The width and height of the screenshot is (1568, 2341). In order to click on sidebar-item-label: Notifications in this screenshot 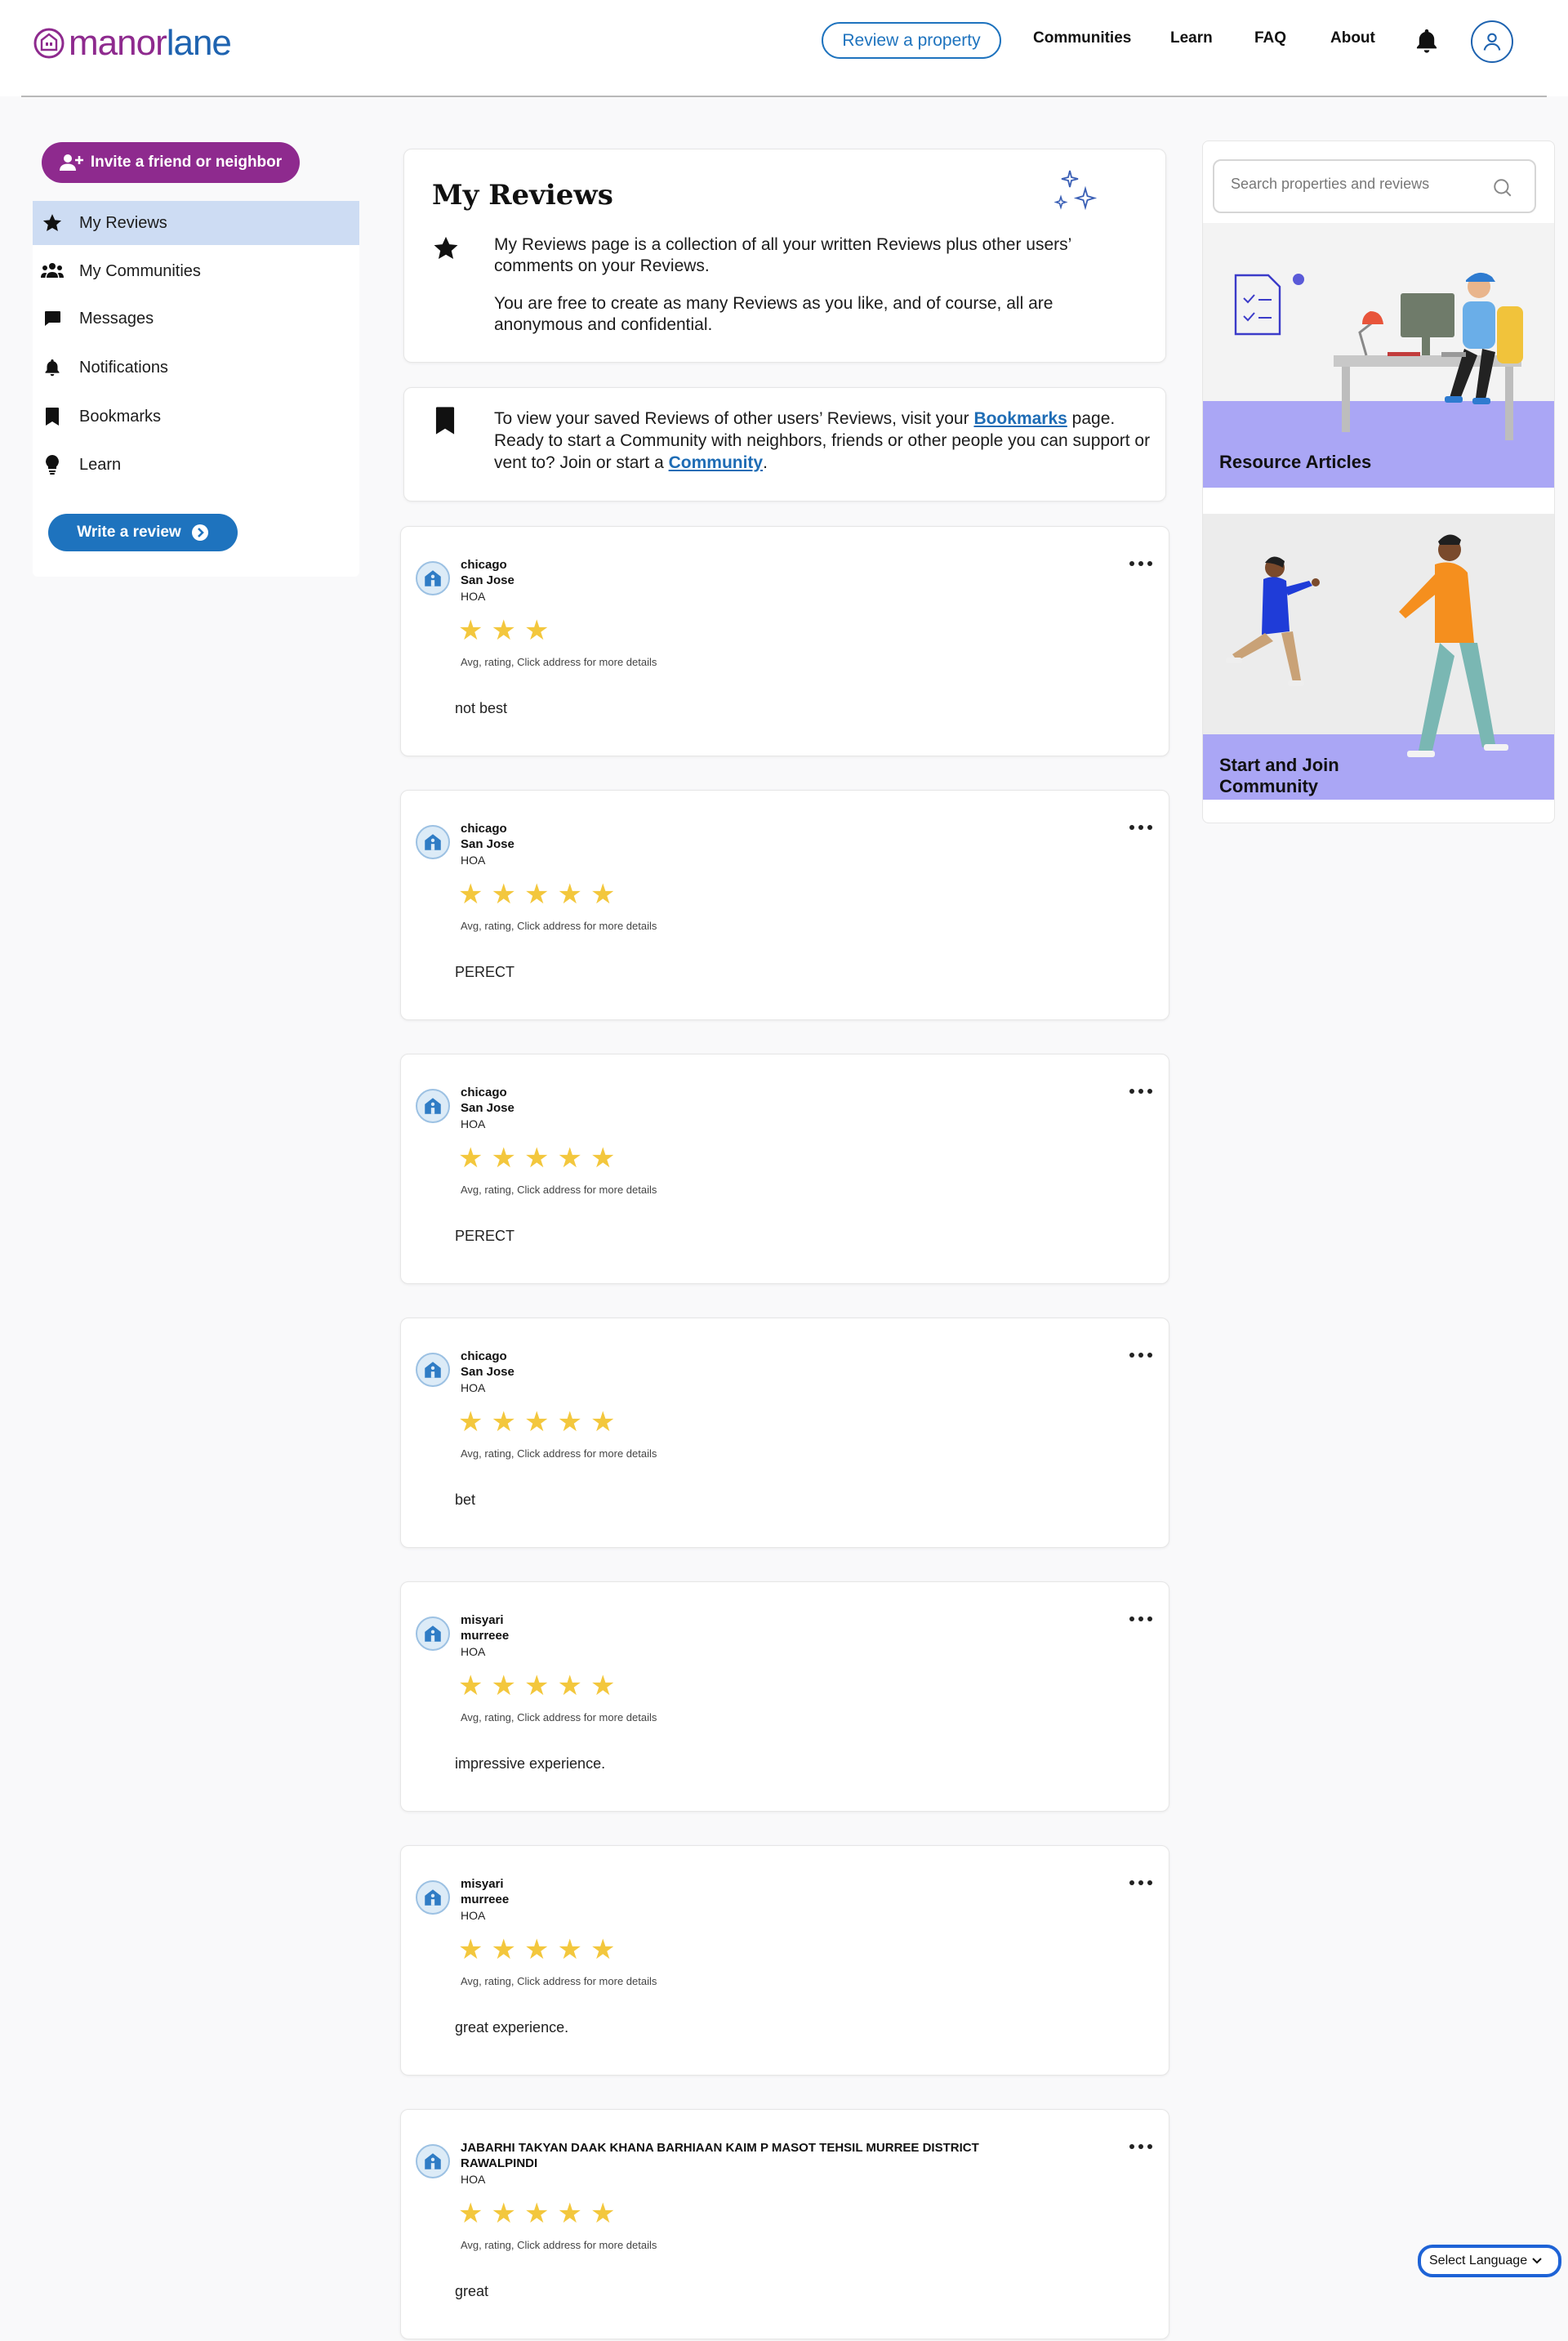, I will do `click(123, 368)`.